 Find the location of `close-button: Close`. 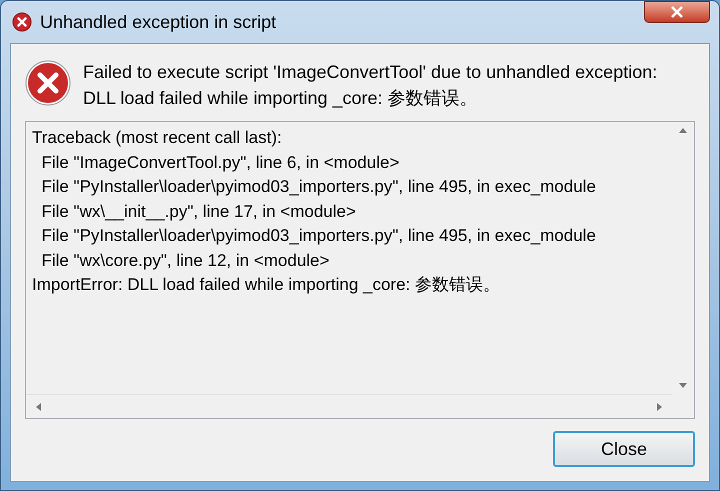

close-button: Close is located at coordinates (624, 449).